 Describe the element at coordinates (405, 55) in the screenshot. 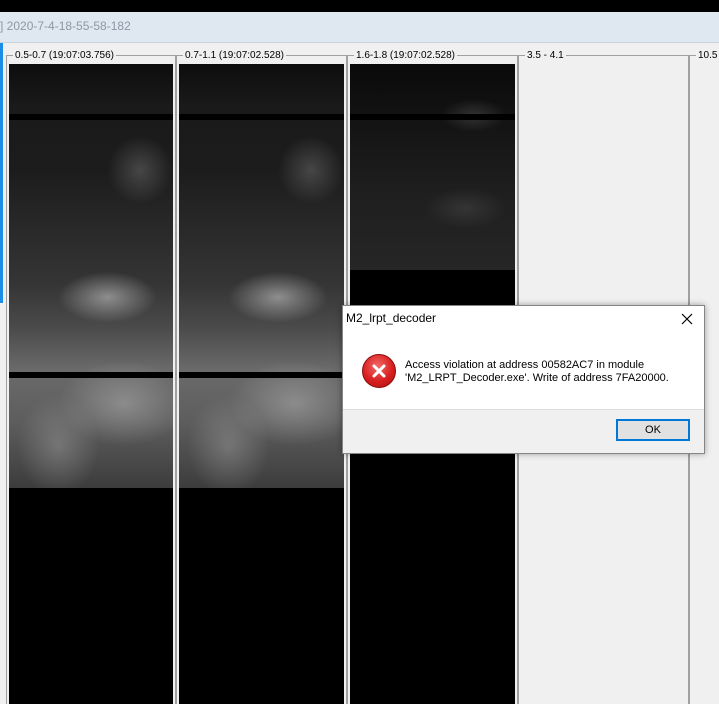

I see `channel-label: 1.6-1.8 (19:07:02.528)` at that location.